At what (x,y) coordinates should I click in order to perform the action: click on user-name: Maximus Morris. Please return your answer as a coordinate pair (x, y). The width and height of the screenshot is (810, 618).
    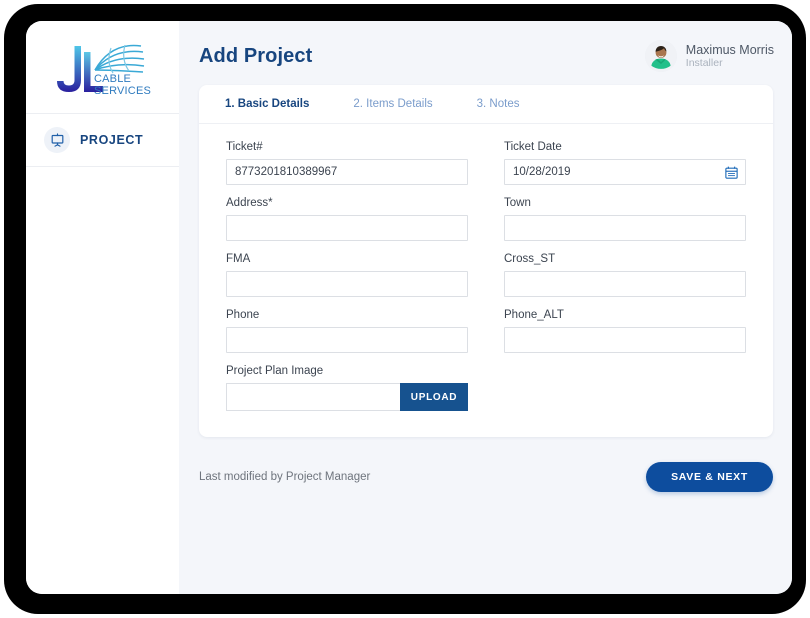
    Looking at the image, I should click on (729, 49).